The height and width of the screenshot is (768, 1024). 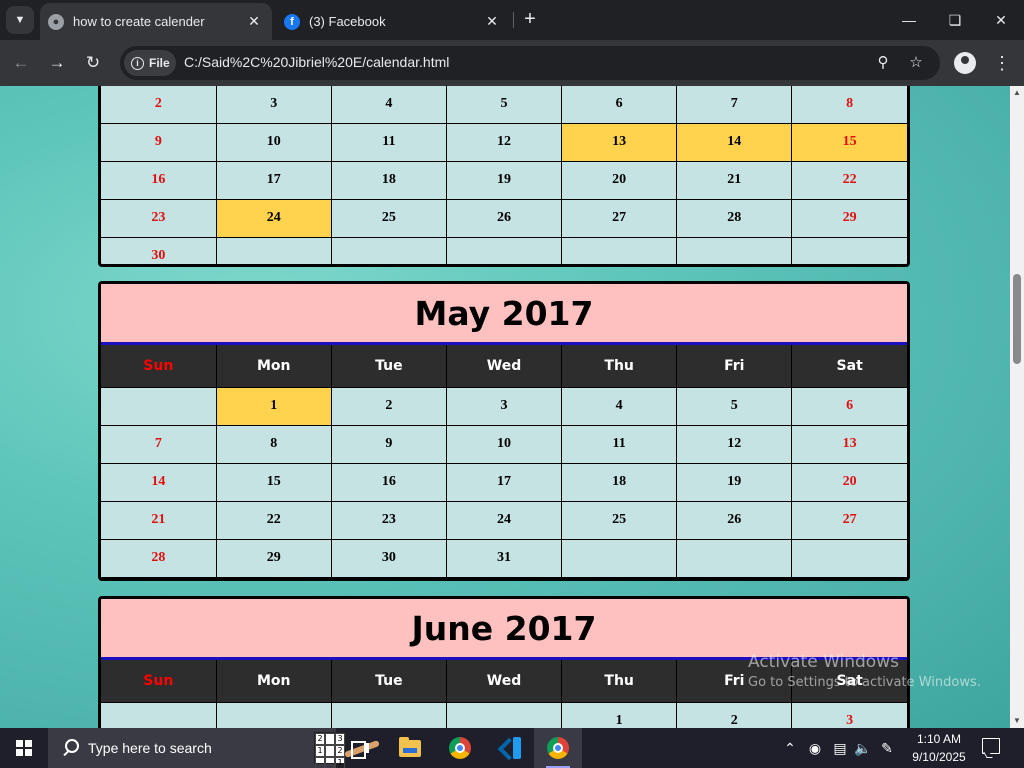 What do you see at coordinates (955, 20) in the screenshot?
I see `restore-button: ❏` at bounding box center [955, 20].